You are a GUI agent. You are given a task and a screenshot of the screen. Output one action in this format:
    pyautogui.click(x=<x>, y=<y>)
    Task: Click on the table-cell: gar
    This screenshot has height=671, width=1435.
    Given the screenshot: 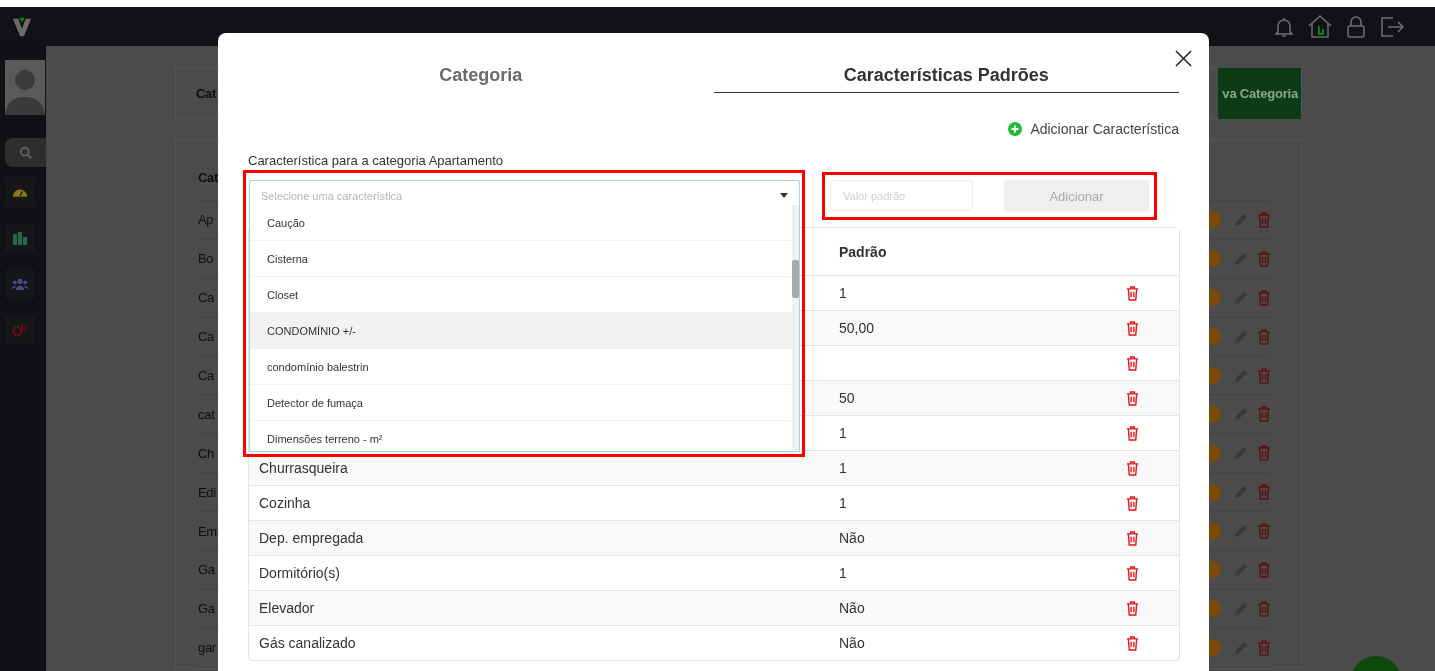 What is the action you would take?
    pyautogui.click(x=207, y=648)
    